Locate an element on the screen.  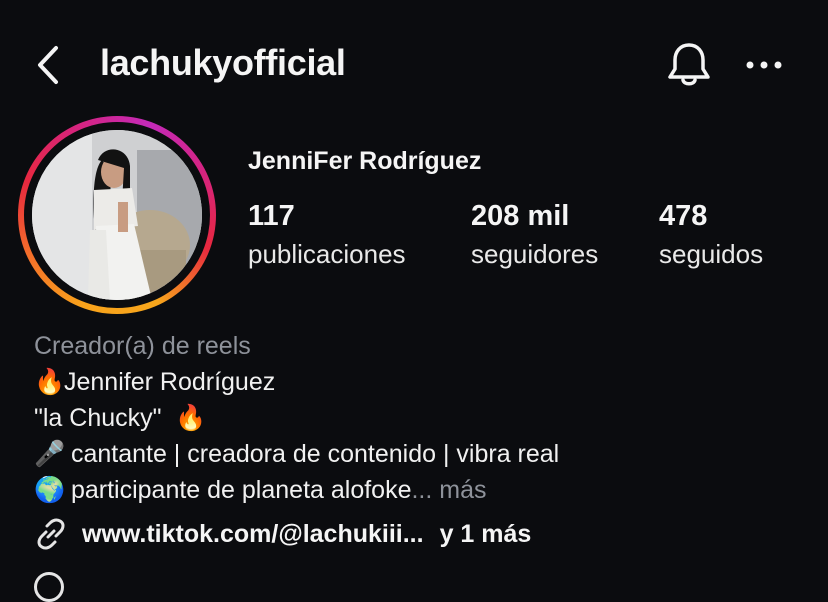
bell-icon is located at coordinates (689, 65).